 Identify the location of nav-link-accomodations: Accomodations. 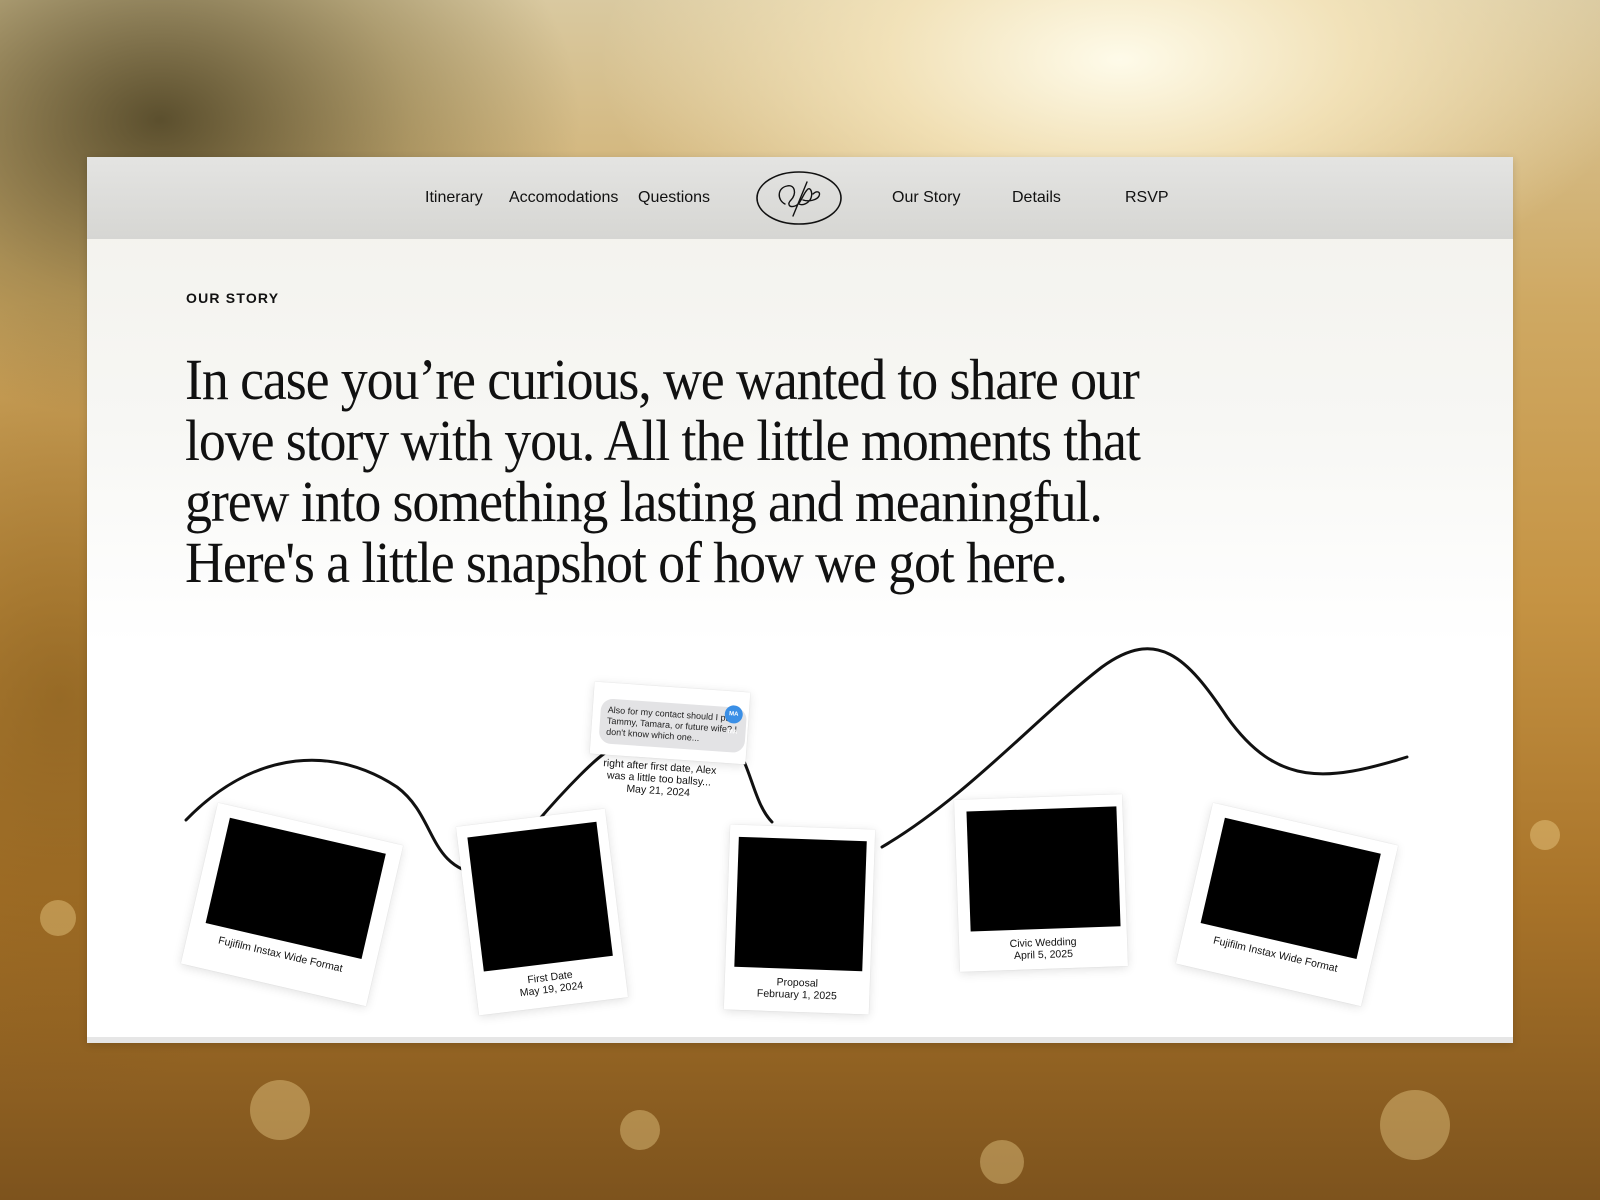
(563, 198).